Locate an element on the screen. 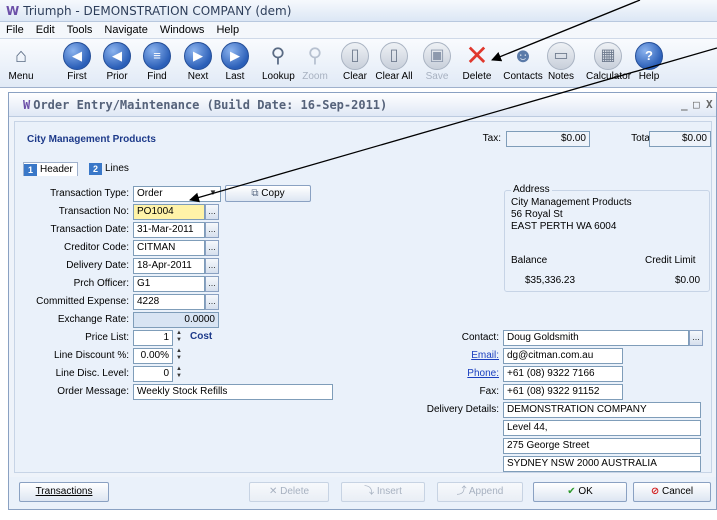 This screenshot has height=520, width=717. transactions-button: Transactions is located at coordinates (64, 492).